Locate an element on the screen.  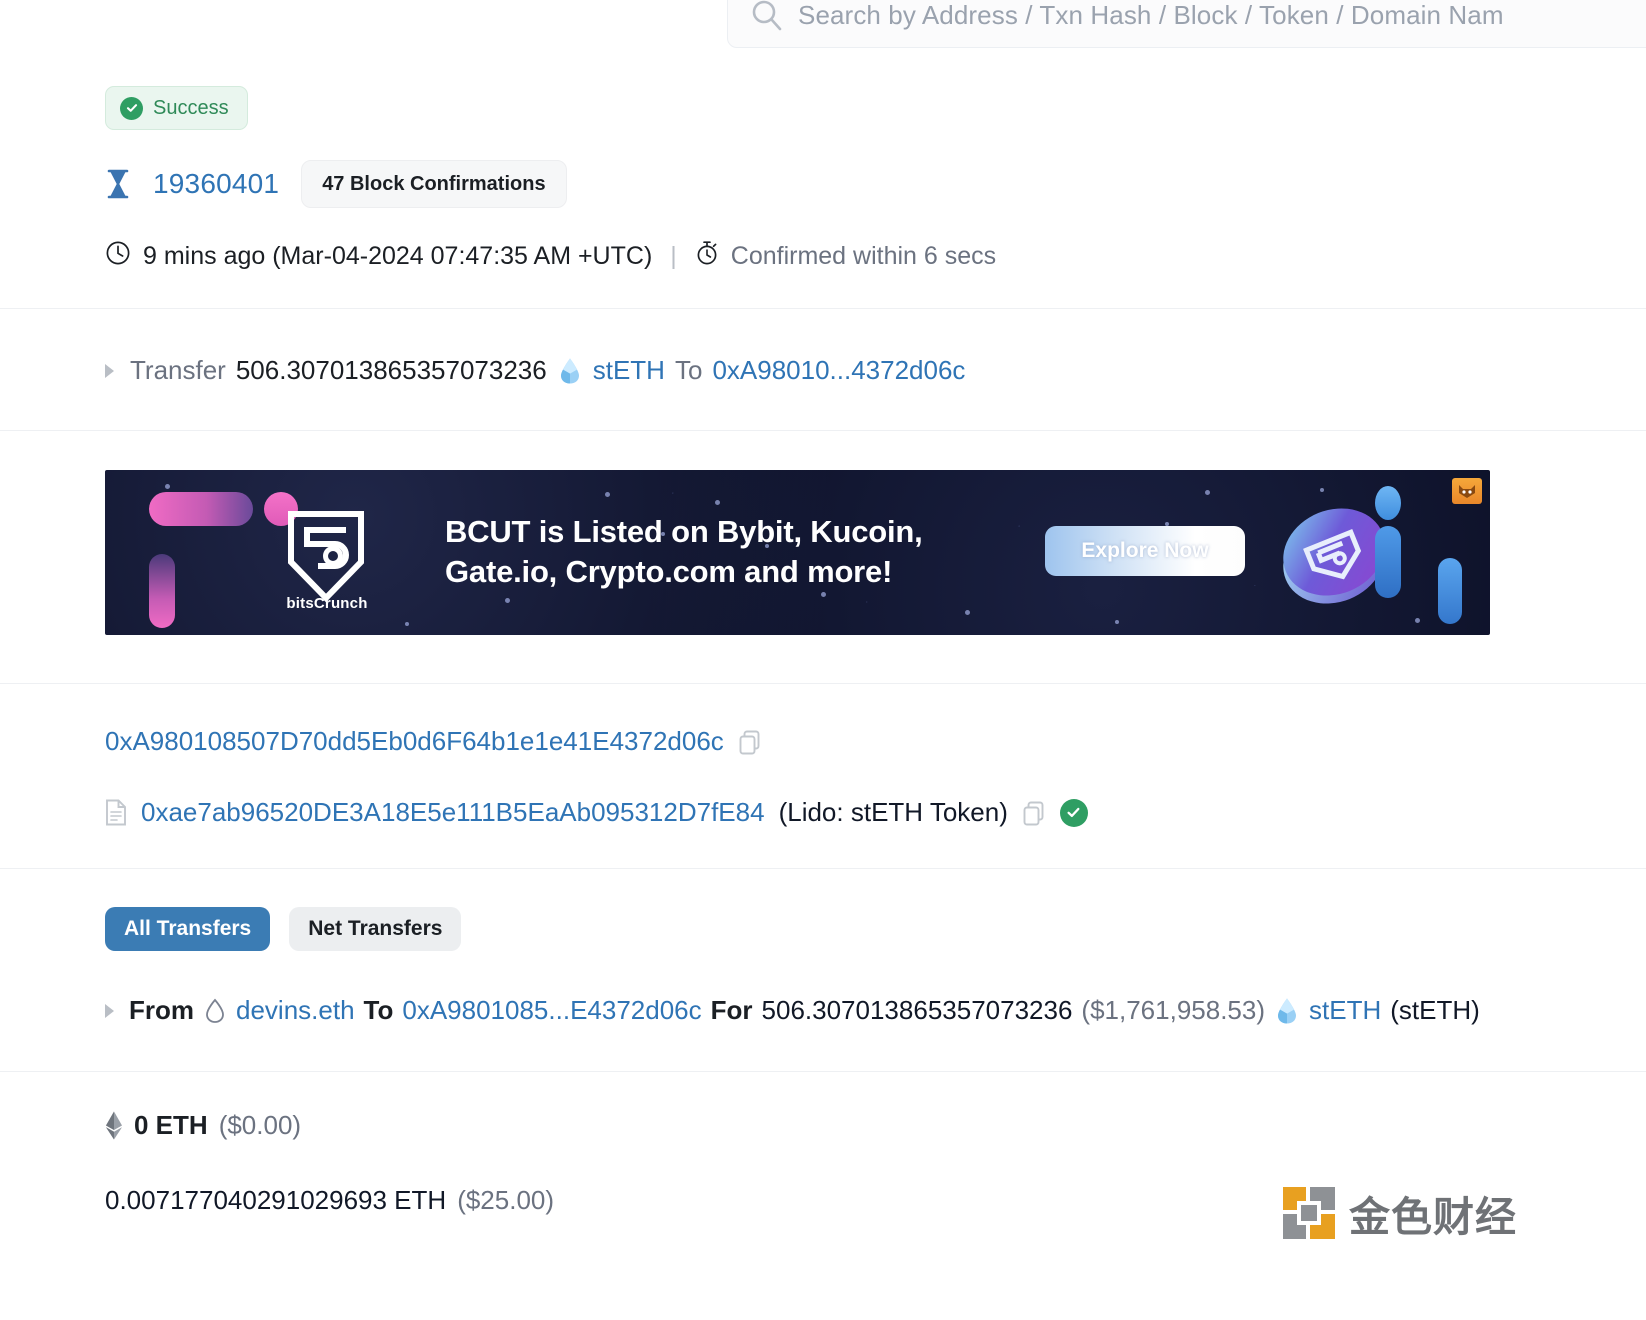
from-address-link: devins.eth is located at coordinates (295, 1010).